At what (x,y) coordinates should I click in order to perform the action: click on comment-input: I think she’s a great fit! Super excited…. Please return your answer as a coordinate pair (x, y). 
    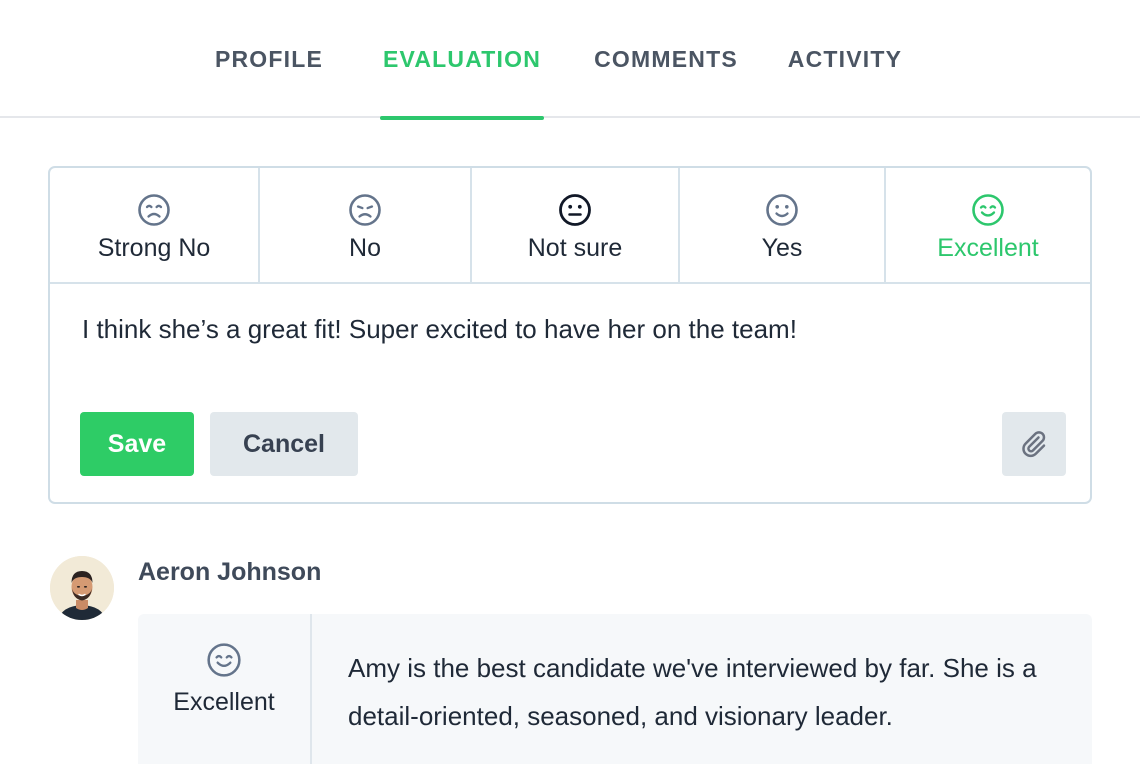
    Looking at the image, I should click on (572, 329).